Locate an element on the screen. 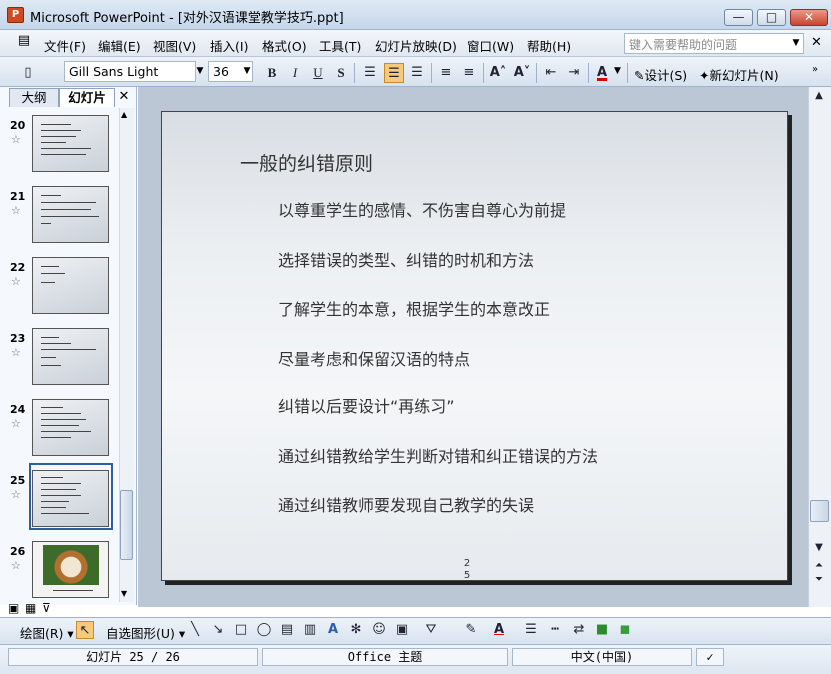  document-icon: ▤ is located at coordinates (24, 43).